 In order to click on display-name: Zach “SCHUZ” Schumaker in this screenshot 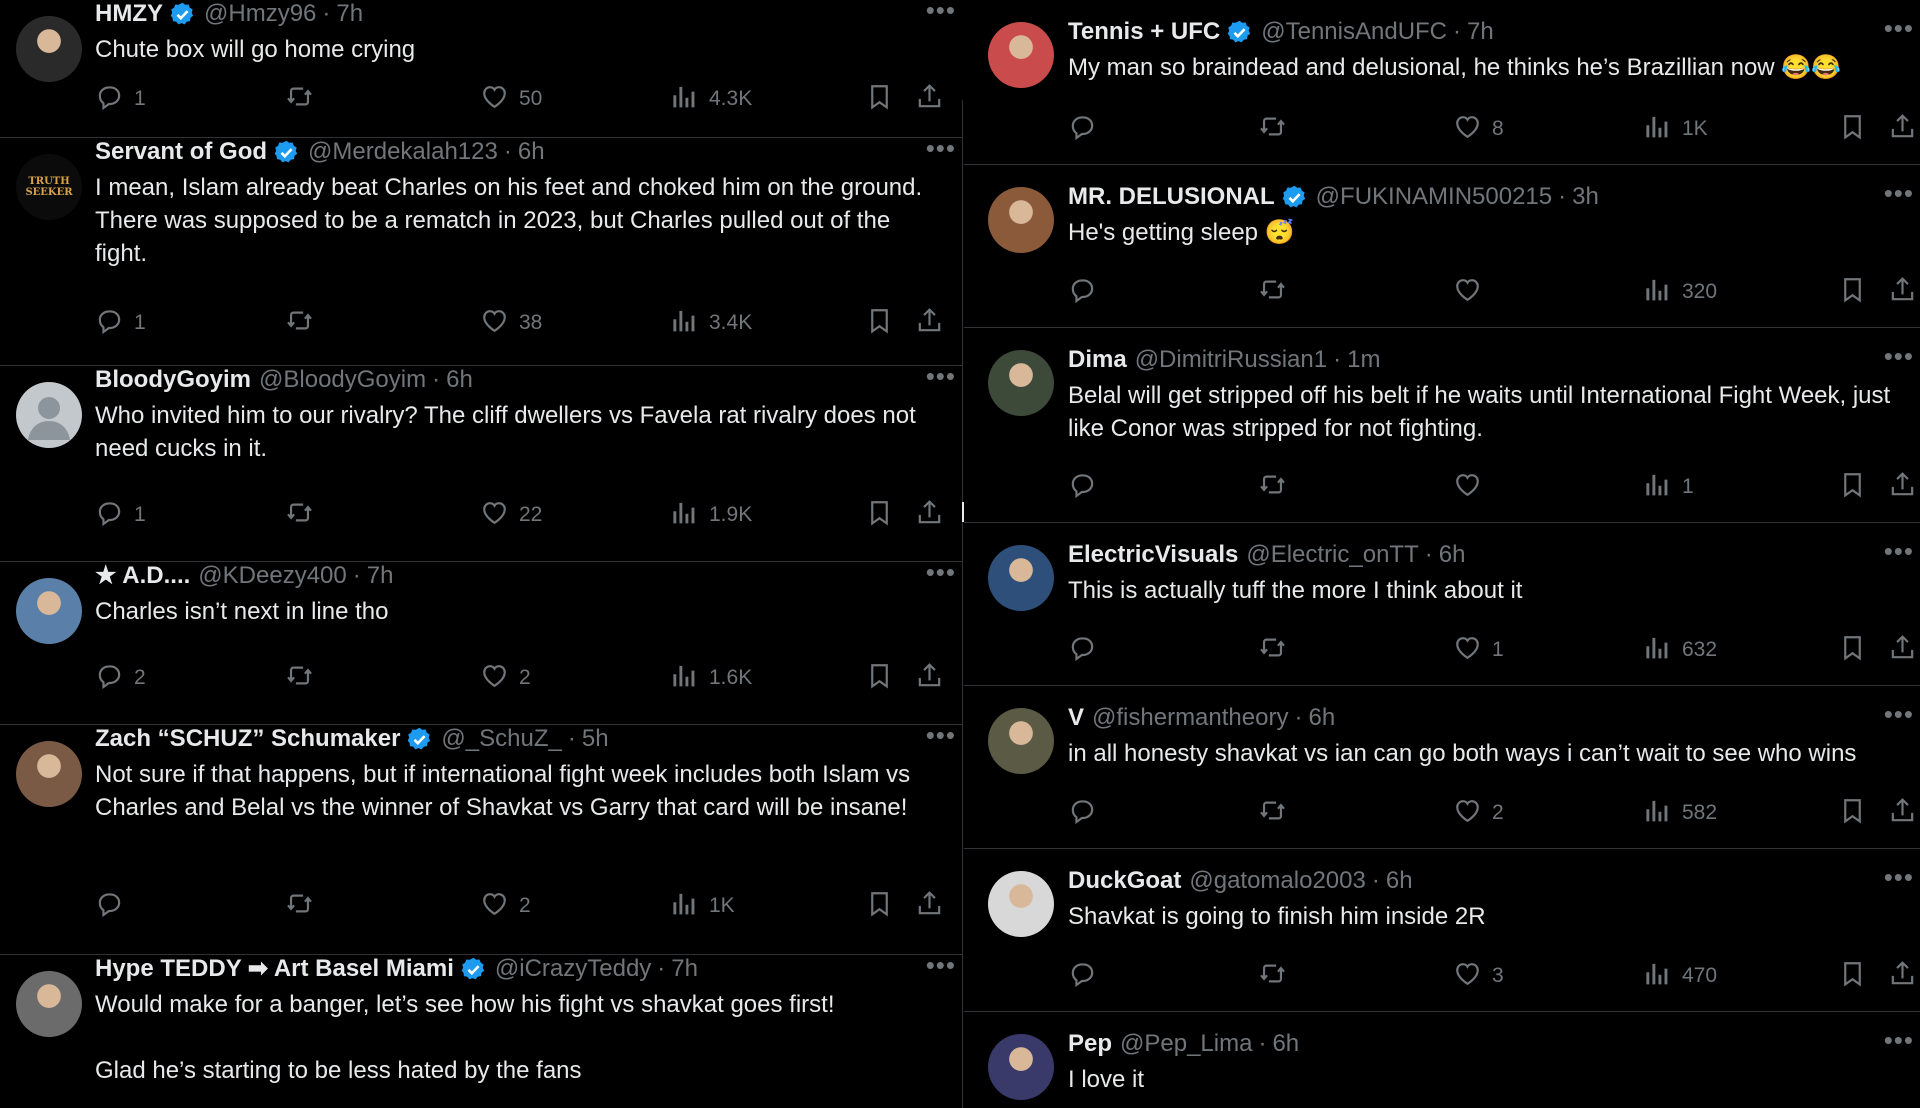, I will do `click(247, 739)`.